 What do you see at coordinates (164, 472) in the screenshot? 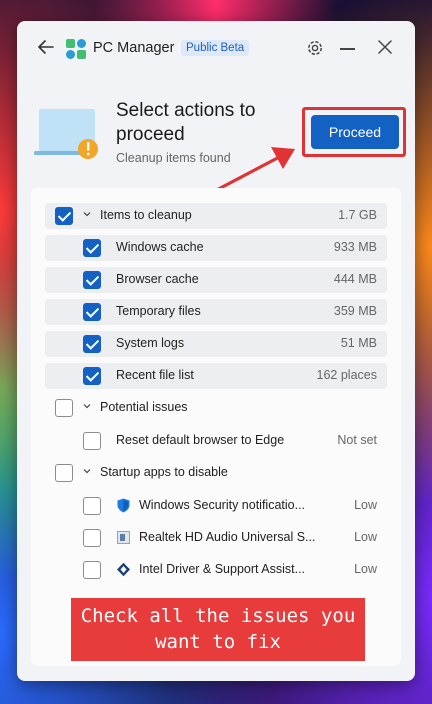
I see `section-label: Startup apps to disable` at bounding box center [164, 472].